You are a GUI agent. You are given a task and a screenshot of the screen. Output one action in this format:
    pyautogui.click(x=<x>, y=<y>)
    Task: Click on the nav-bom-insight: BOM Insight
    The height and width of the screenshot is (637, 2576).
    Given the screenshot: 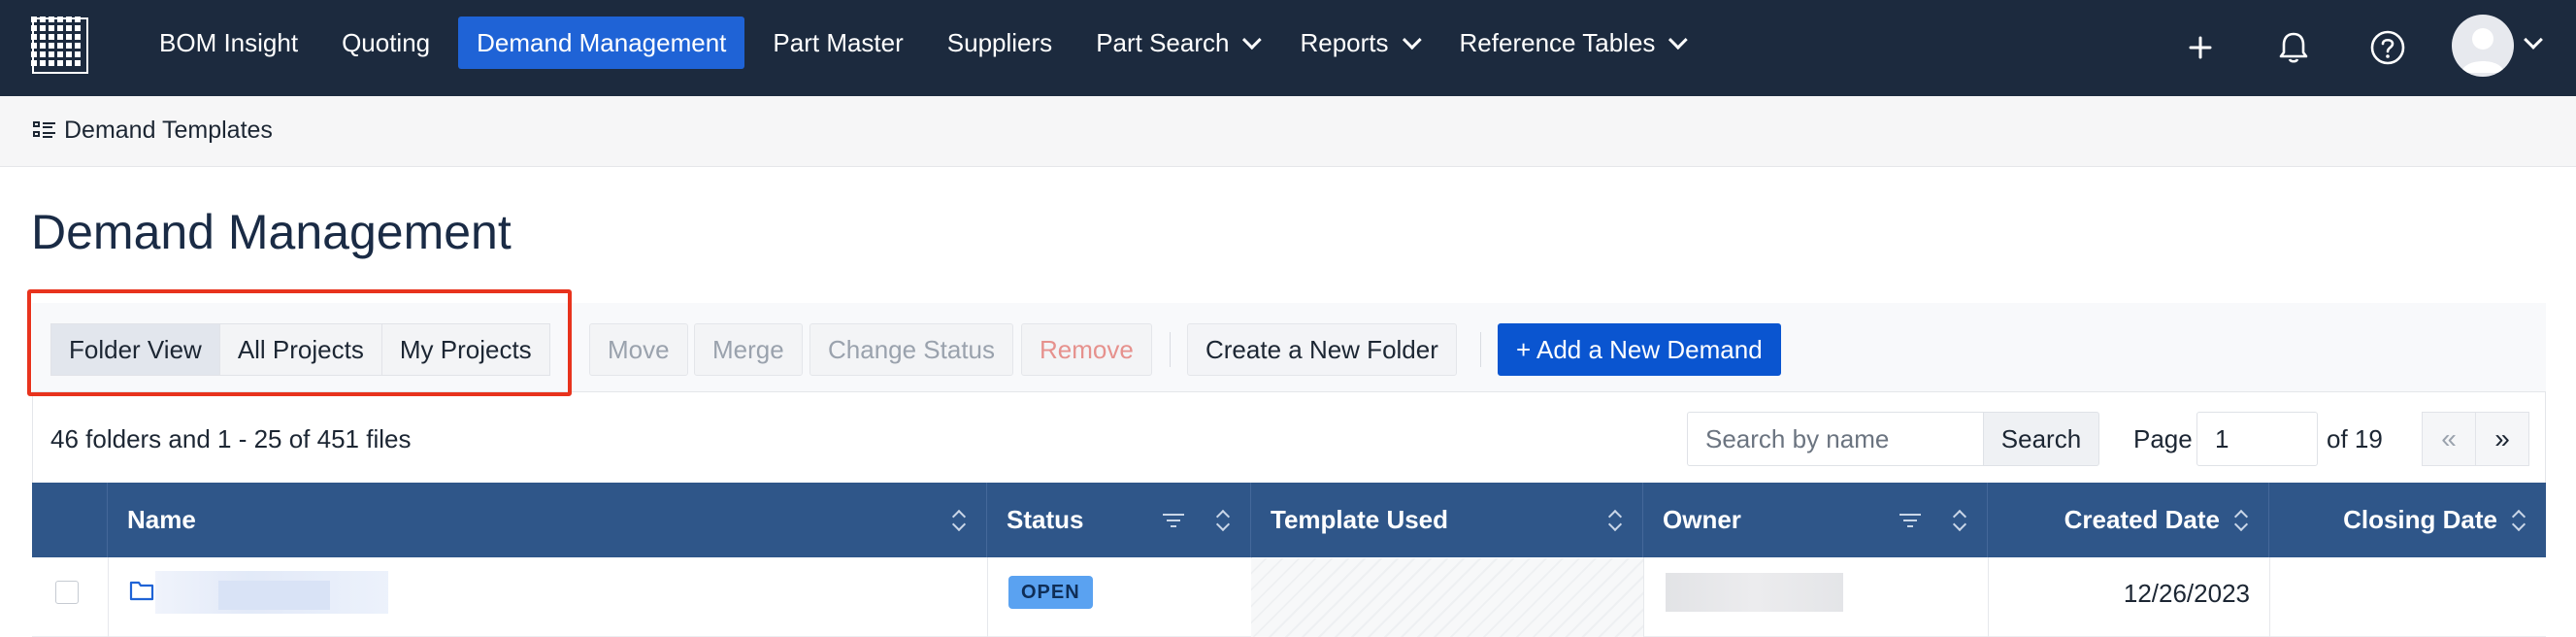 What is the action you would take?
    pyautogui.click(x=229, y=43)
    